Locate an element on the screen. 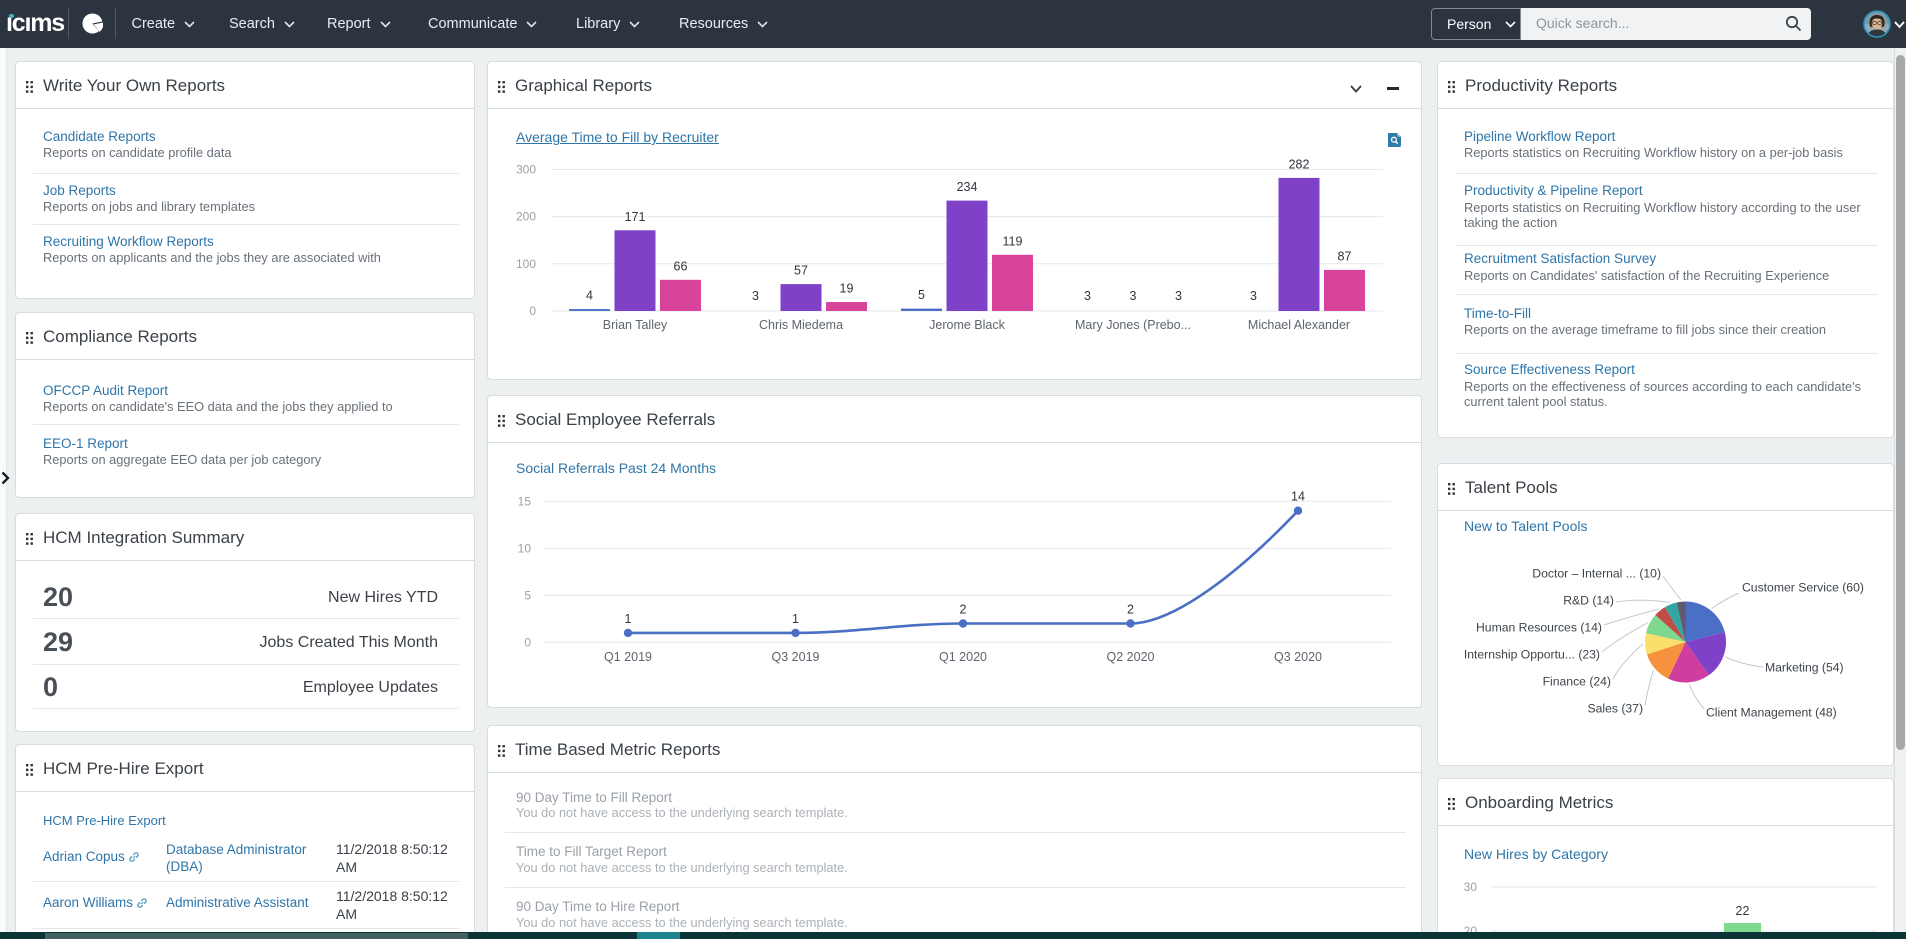 The width and height of the screenshot is (1906, 939). svg-text: 30 is located at coordinates (1471, 887).